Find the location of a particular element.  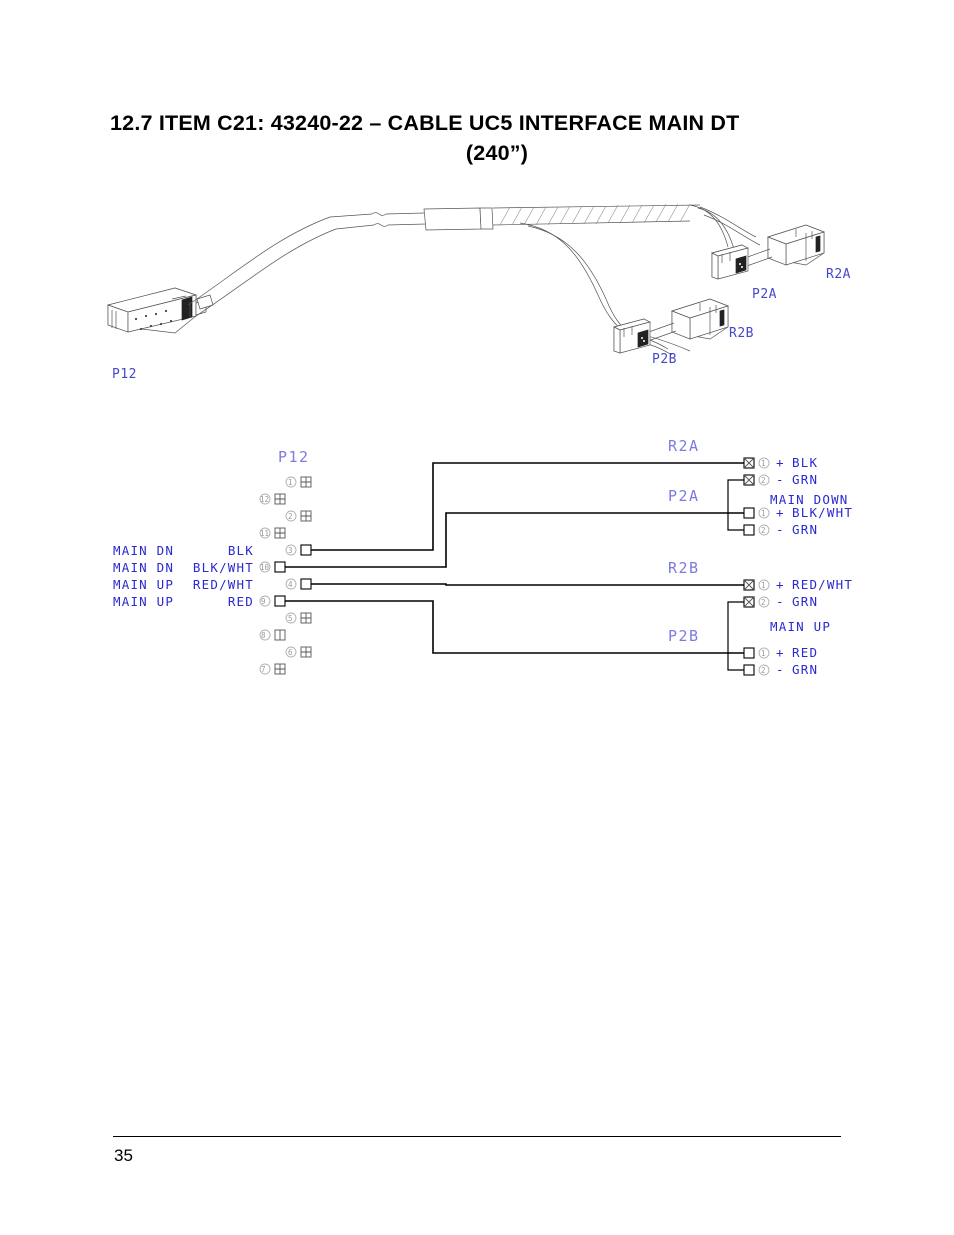

p2b-connector-graphic is located at coordinates (632, 336).